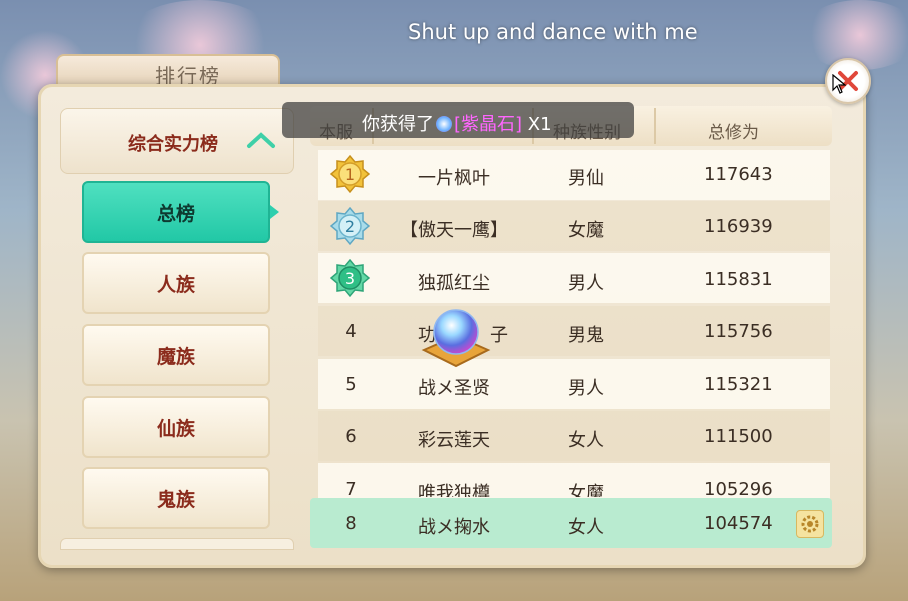 This screenshot has height=601, width=908. What do you see at coordinates (454, 440) in the screenshot?
I see `player-name: 彩云莲天` at bounding box center [454, 440].